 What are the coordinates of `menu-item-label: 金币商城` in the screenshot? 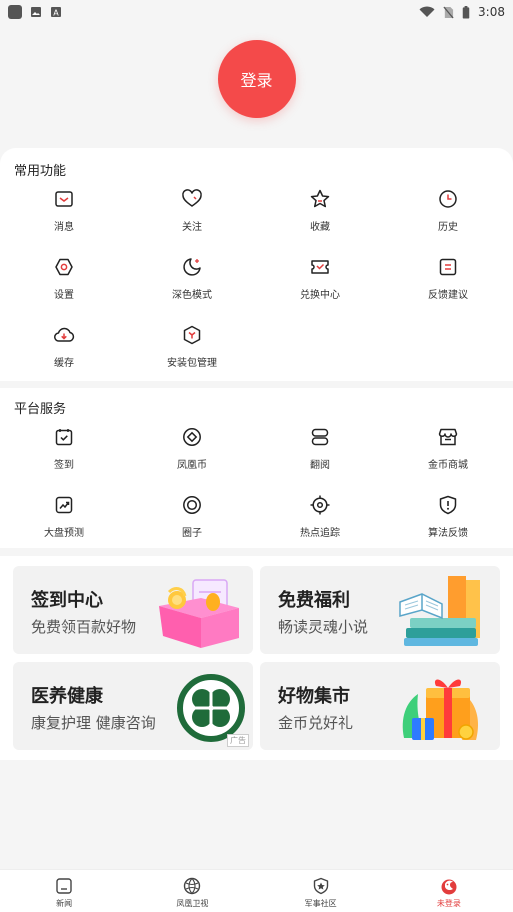 It's located at (448, 465).